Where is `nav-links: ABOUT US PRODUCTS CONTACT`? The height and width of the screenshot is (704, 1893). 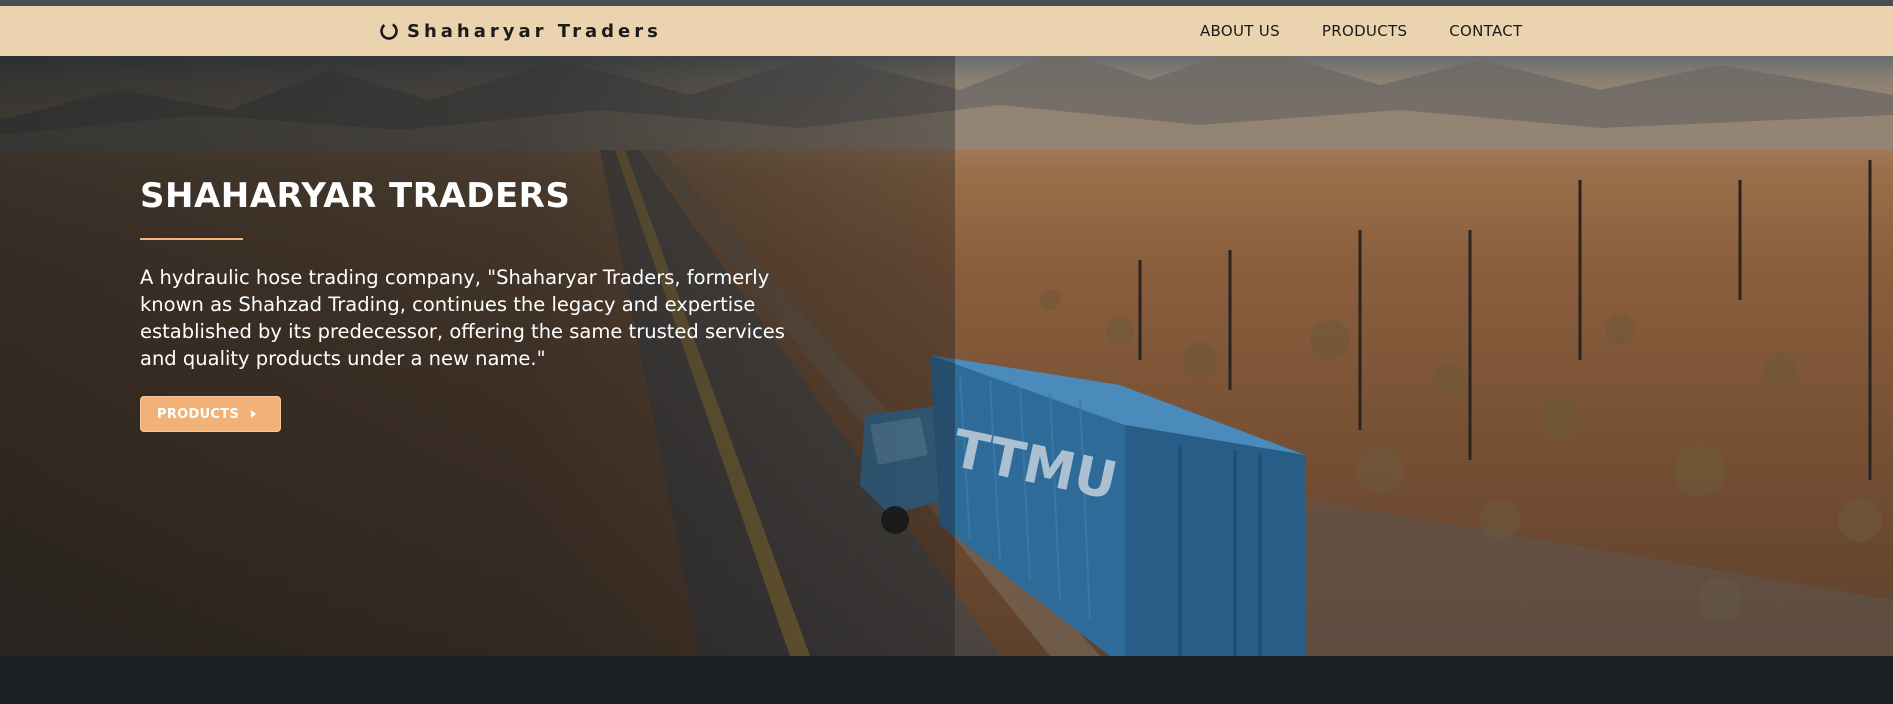 nav-links: ABOUT US PRODUCTS CONTACT is located at coordinates (1361, 31).